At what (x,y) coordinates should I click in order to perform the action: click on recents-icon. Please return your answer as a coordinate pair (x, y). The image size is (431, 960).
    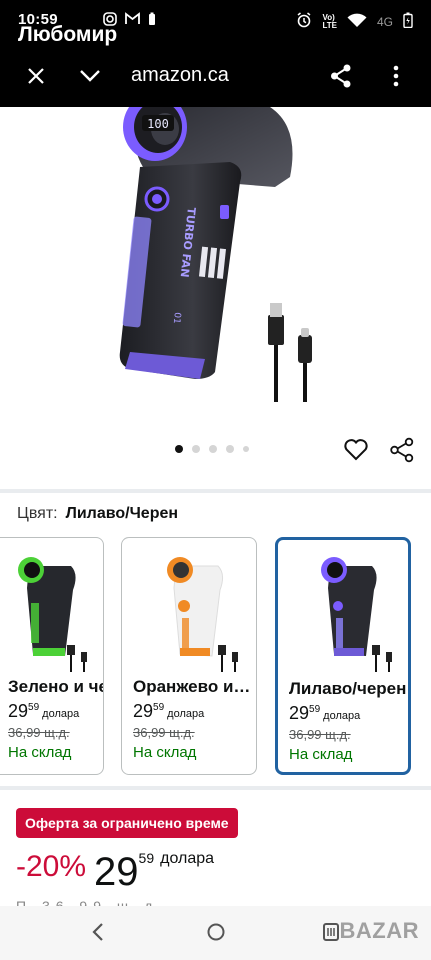
    Looking at the image, I should click on (331, 932).